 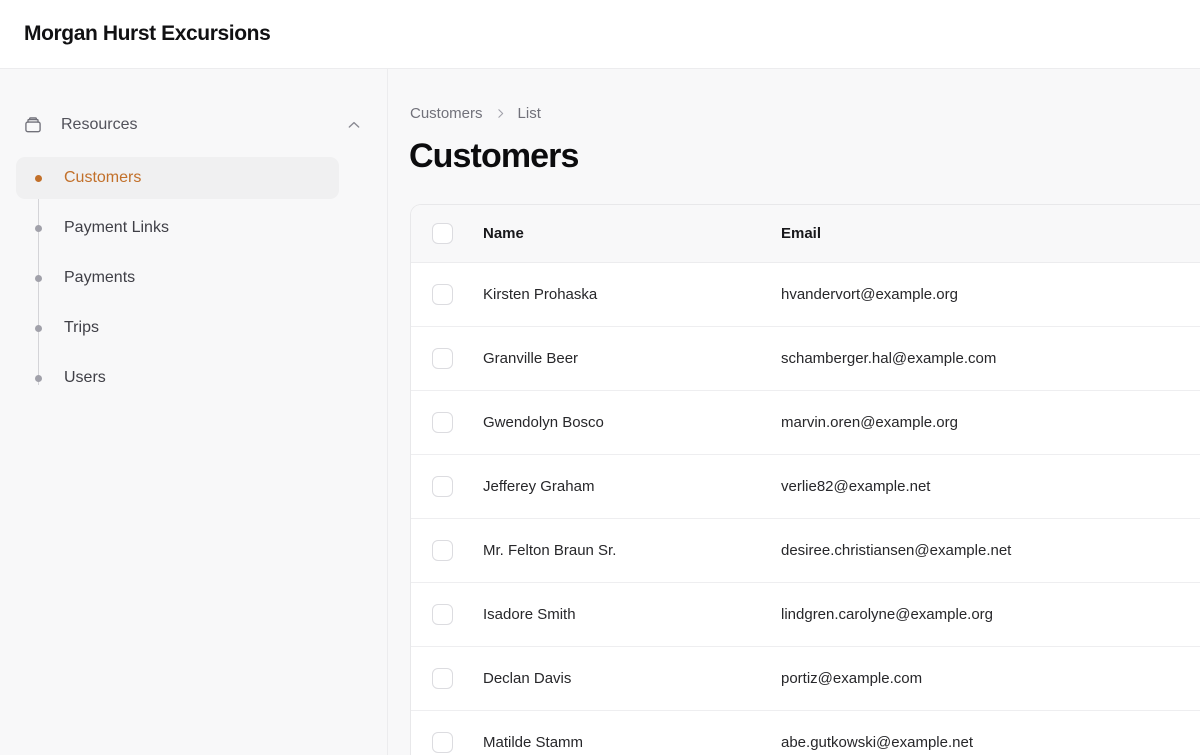 What do you see at coordinates (81, 327) in the screenshot?
I see `sidebar-item-label: Trips` at bounding box center [81, 327].